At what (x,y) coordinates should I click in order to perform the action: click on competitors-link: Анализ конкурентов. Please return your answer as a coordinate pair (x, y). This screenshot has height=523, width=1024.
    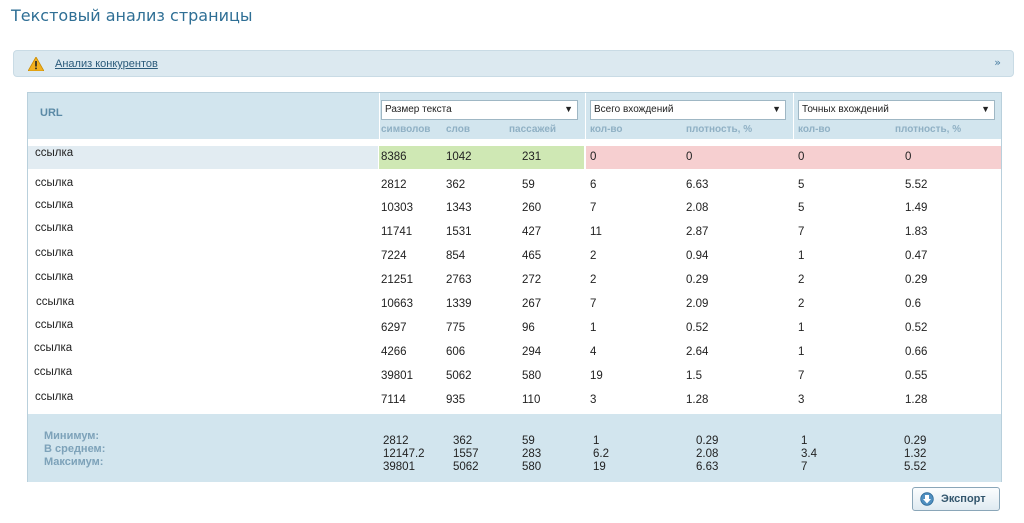
    Looking at the image, I should click on (106, 64).